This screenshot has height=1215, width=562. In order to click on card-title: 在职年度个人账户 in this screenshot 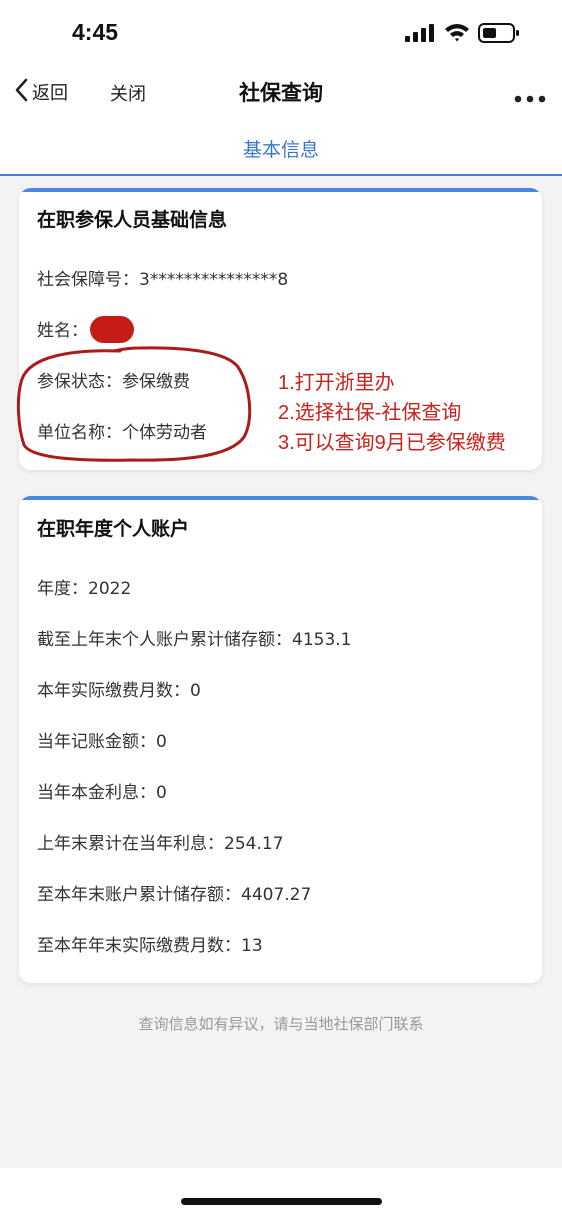, I will do `click(113, 529)`.